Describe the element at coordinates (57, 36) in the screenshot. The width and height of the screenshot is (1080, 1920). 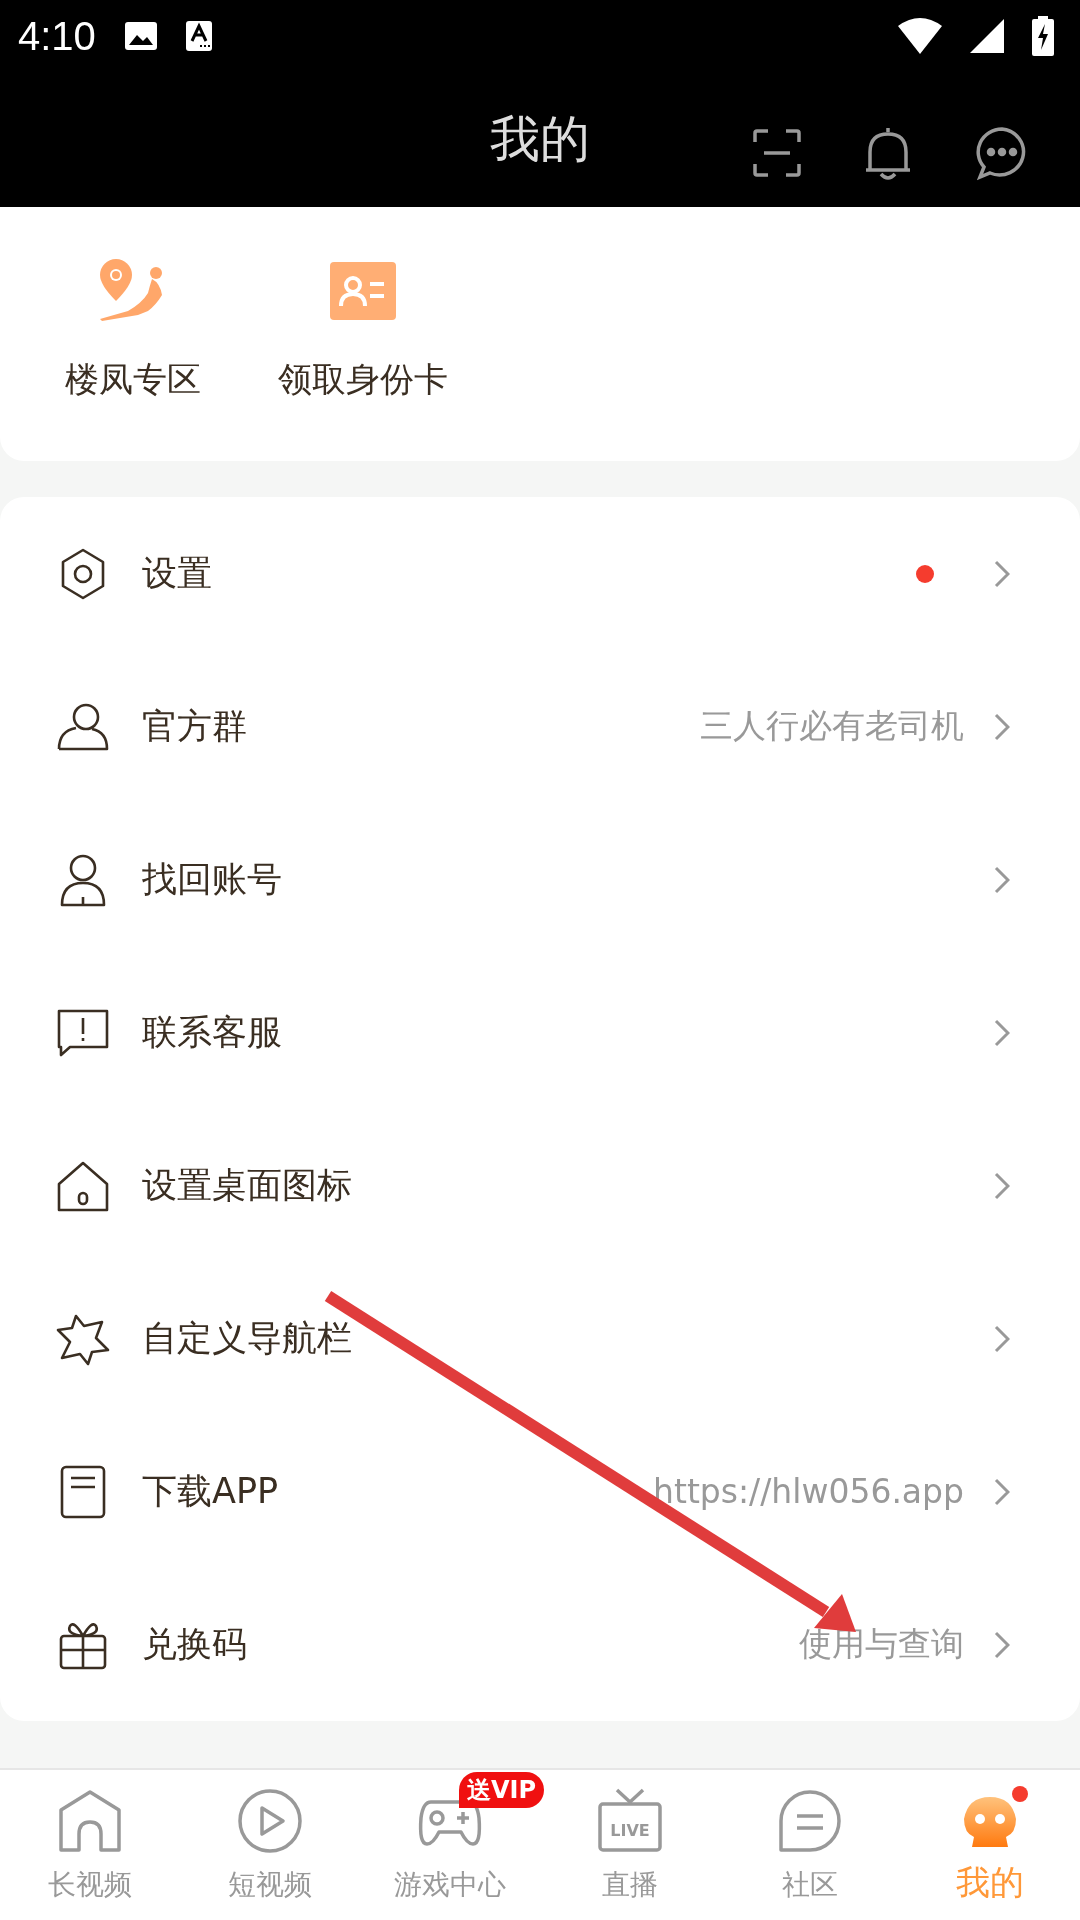
I see `clock: 4:10` at that location.